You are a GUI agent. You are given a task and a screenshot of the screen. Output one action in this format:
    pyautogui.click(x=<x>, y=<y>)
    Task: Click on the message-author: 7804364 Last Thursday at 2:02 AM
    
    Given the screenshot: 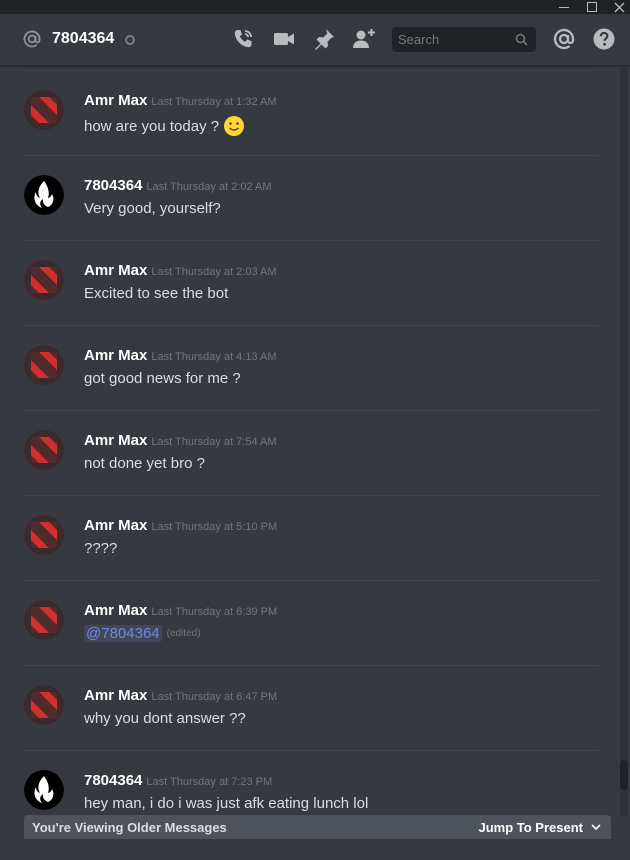 What is the action you would take?
    pyautogui.click(x=178, y=185)
    